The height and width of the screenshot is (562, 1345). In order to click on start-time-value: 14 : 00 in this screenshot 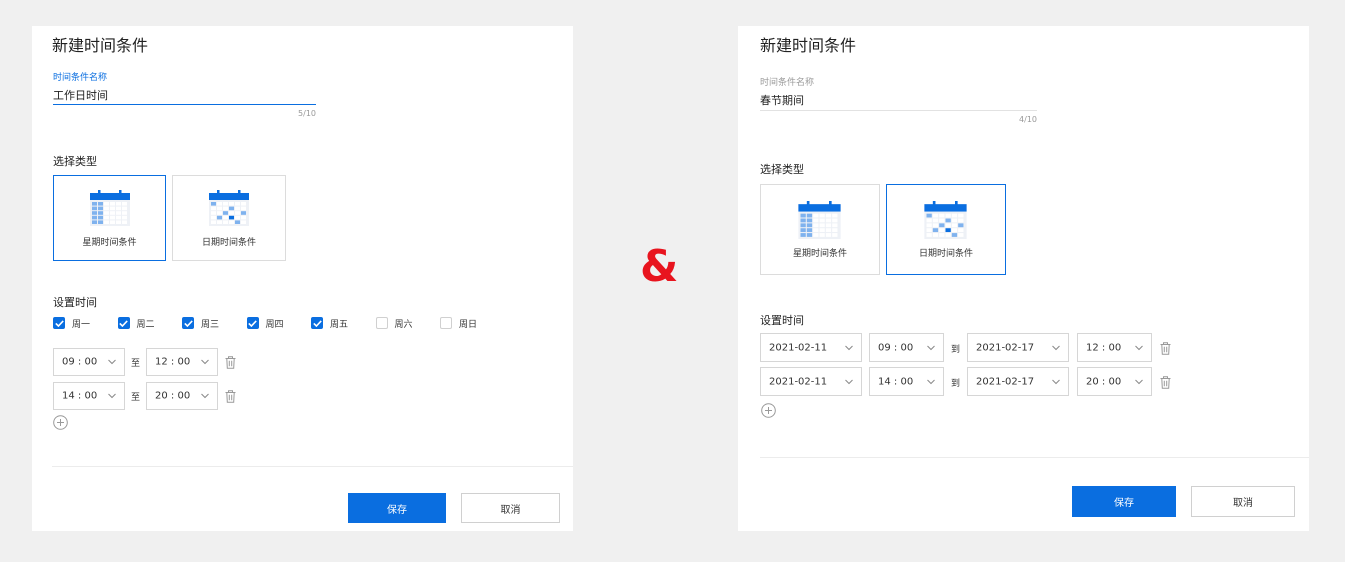, I will do `click(80, 396)`.